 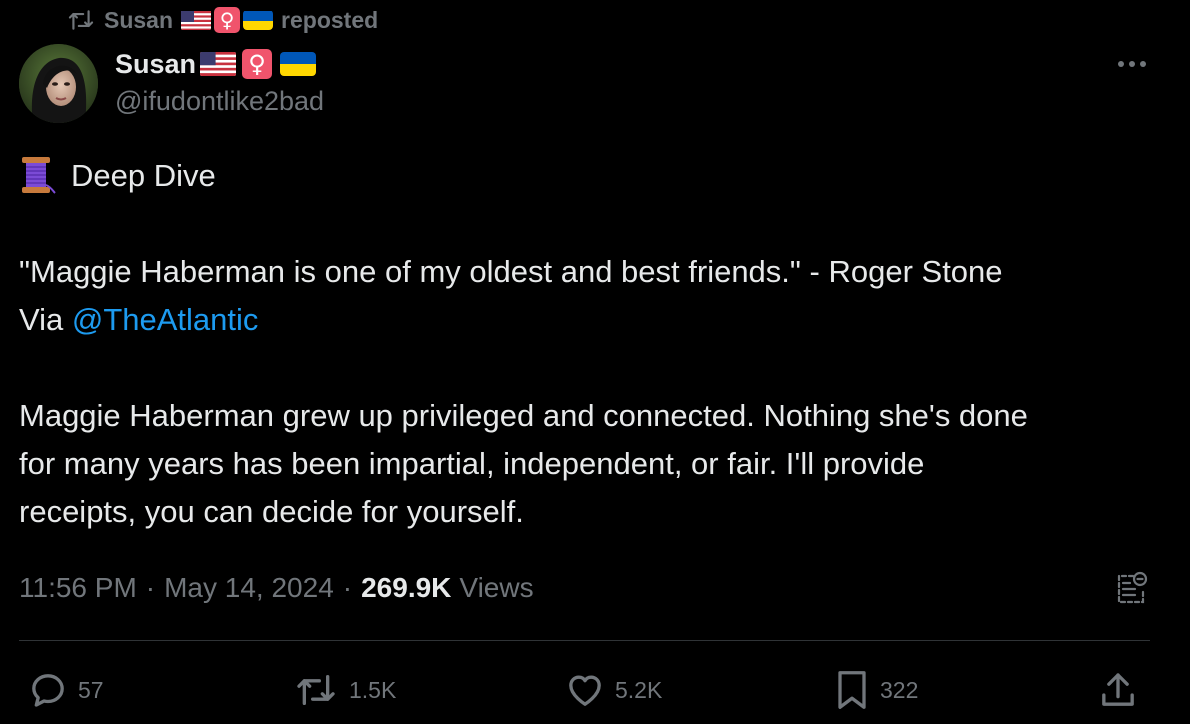 I want to click on reply-count: 57, so click(x=91, y=689).